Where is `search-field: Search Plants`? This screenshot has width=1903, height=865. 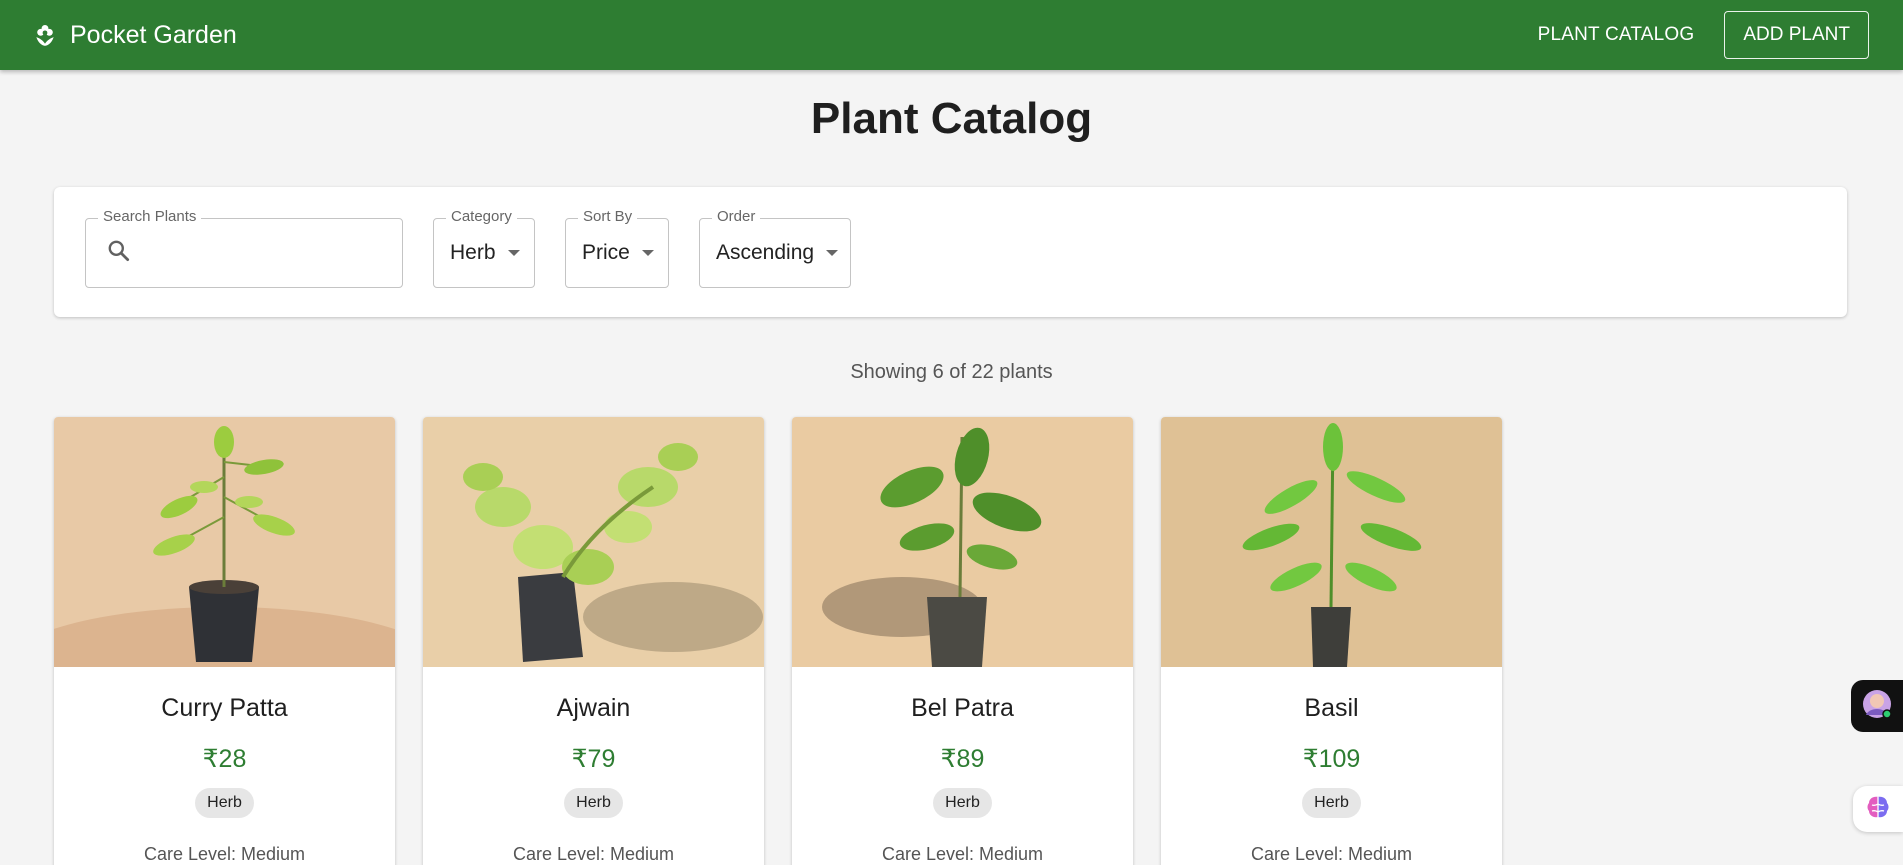
search-field: Search Plants is located at coordinates (244, 248).